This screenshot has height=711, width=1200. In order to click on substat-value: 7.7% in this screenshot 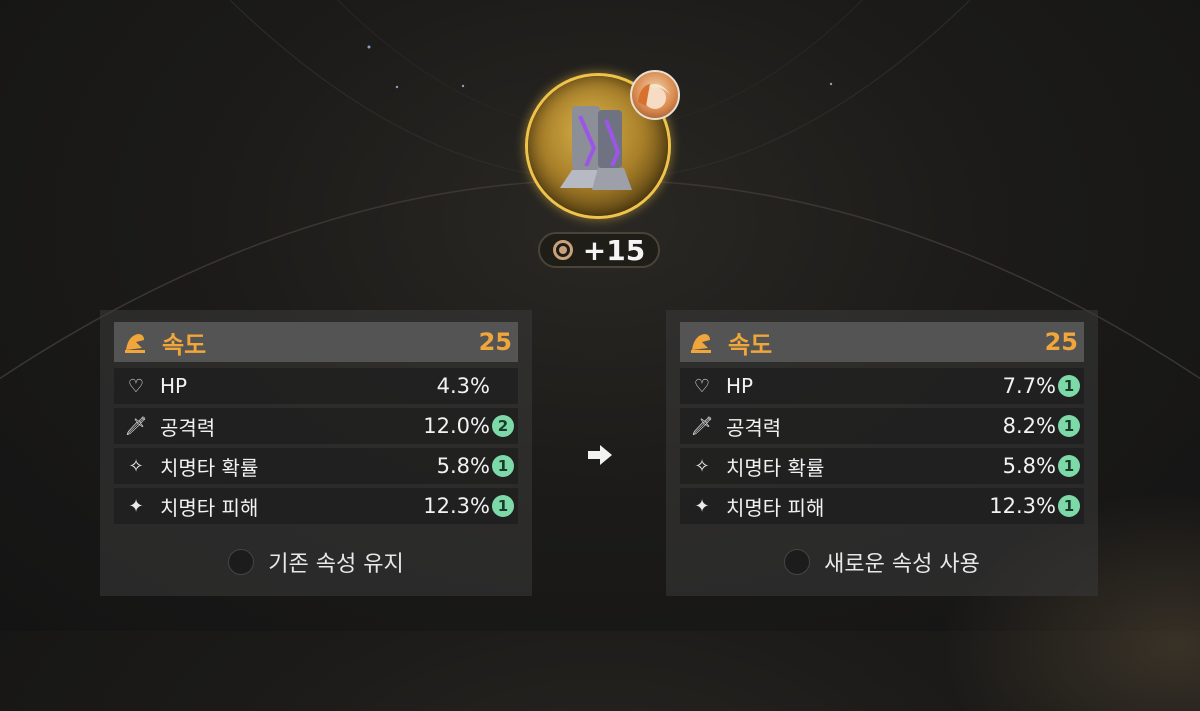, I will do `click(1029, 386)`.